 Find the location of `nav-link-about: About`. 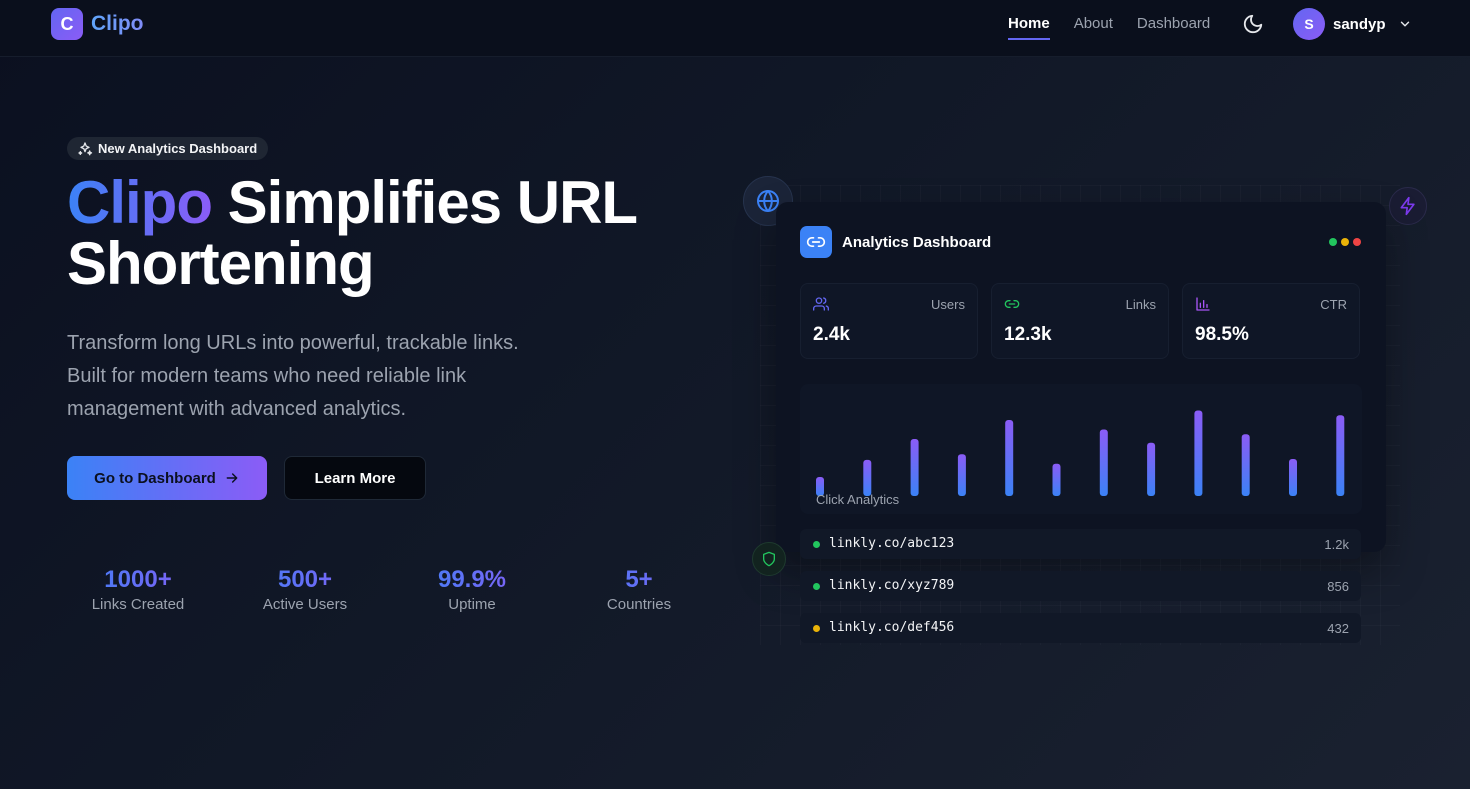

nav-link-about: About is located at coordinates (1093, 27).